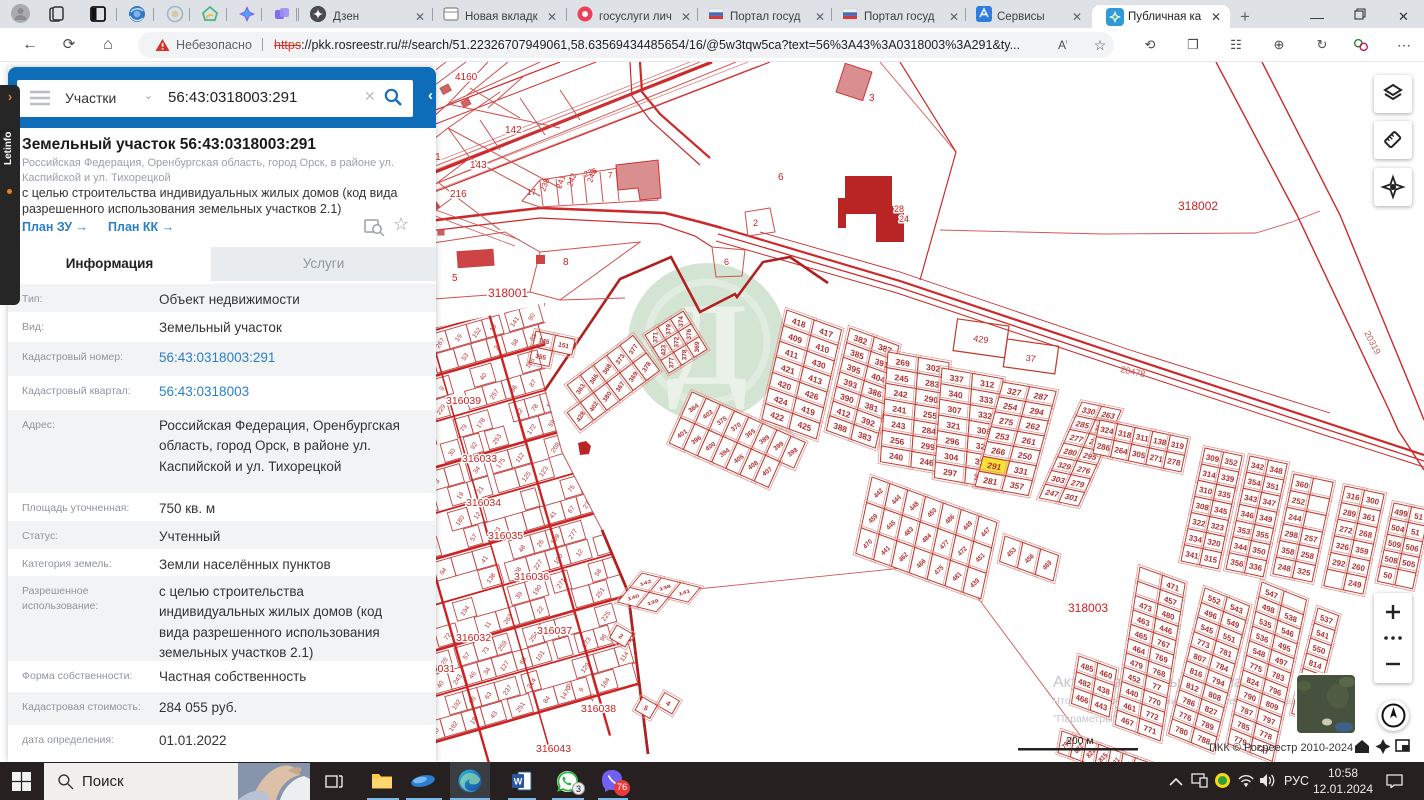 The width and height of the screenshot is (1424, 800). Describe the element at coordinates (466, 77) in the screenshot. I see `svg-text: 4160` at that location.